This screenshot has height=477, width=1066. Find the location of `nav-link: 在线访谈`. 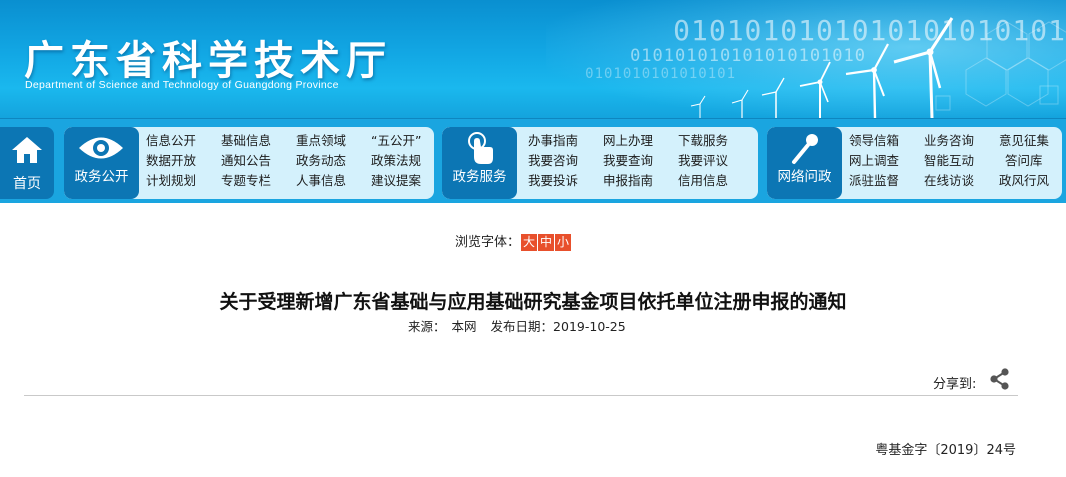

nav-link: 在线访谈 is located at coordinates (949, 179).